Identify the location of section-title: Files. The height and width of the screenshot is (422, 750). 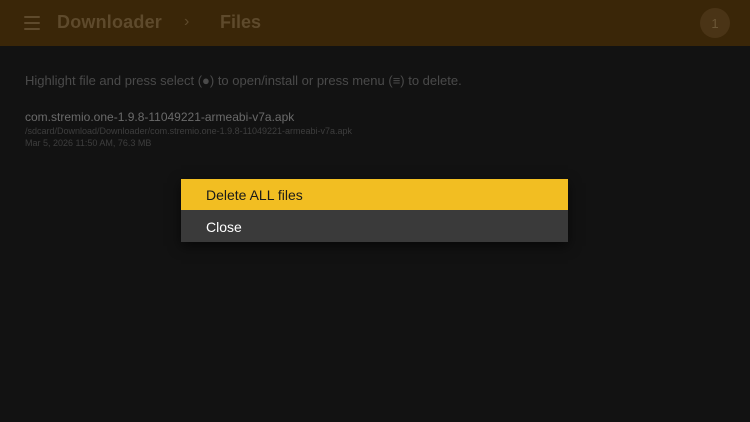
(241, 22).